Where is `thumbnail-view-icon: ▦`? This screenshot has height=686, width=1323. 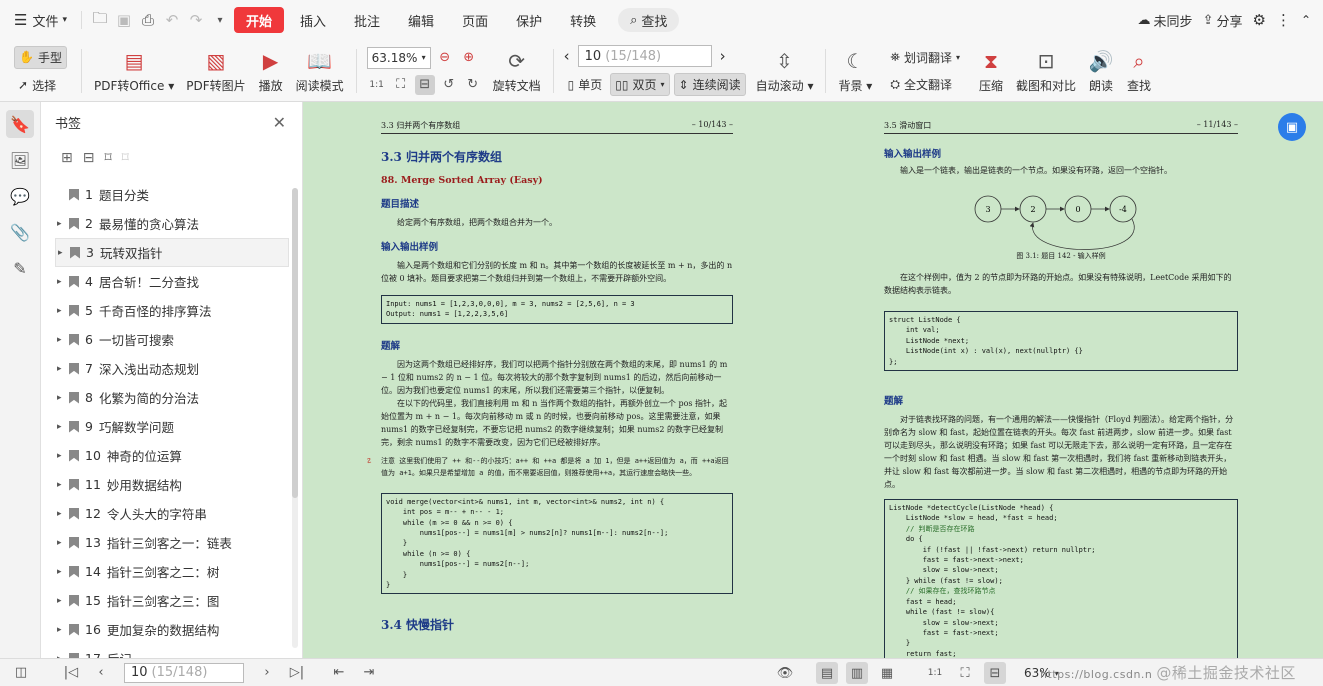 thumbnail-view-icon: ▦ is located at coordinates (887, 673).